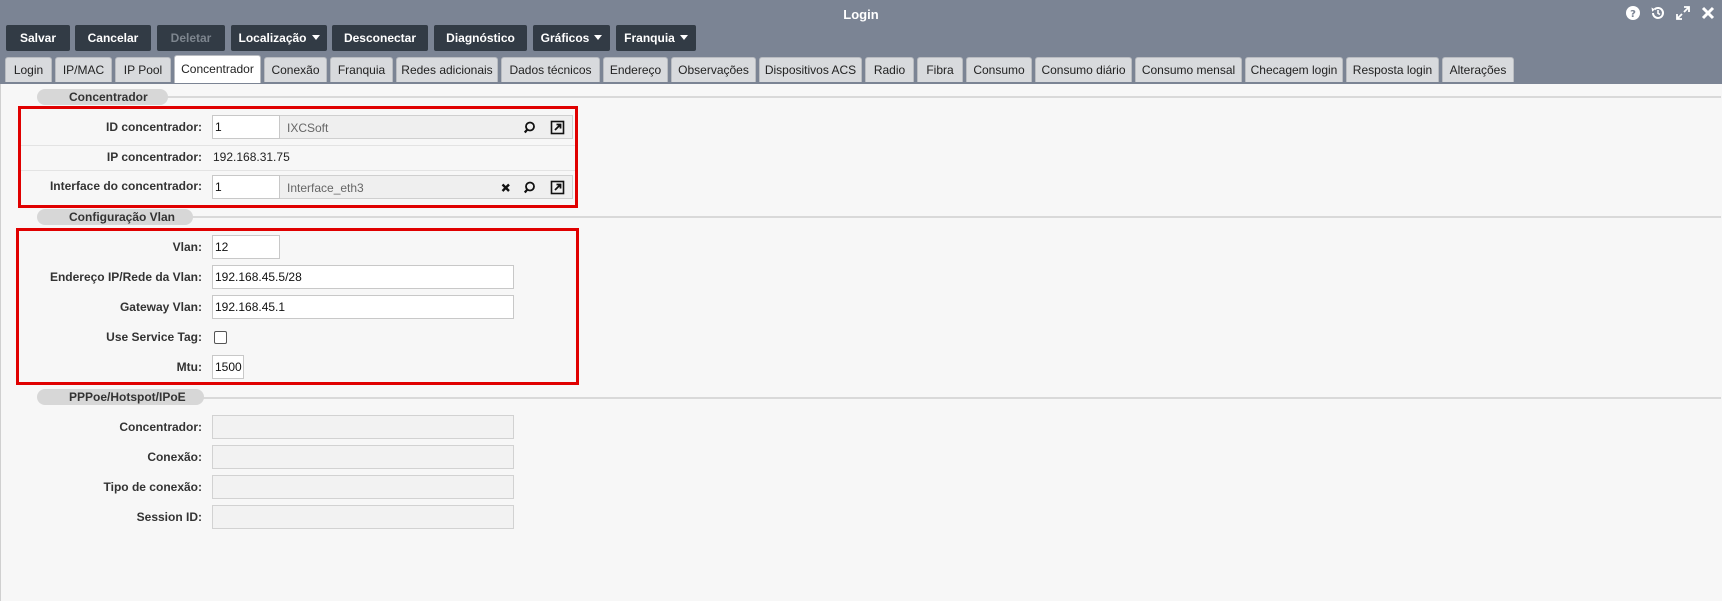  I want to click on pppoe-tipo-conexao-label: Tipo de conexão:, so click(152, 487).